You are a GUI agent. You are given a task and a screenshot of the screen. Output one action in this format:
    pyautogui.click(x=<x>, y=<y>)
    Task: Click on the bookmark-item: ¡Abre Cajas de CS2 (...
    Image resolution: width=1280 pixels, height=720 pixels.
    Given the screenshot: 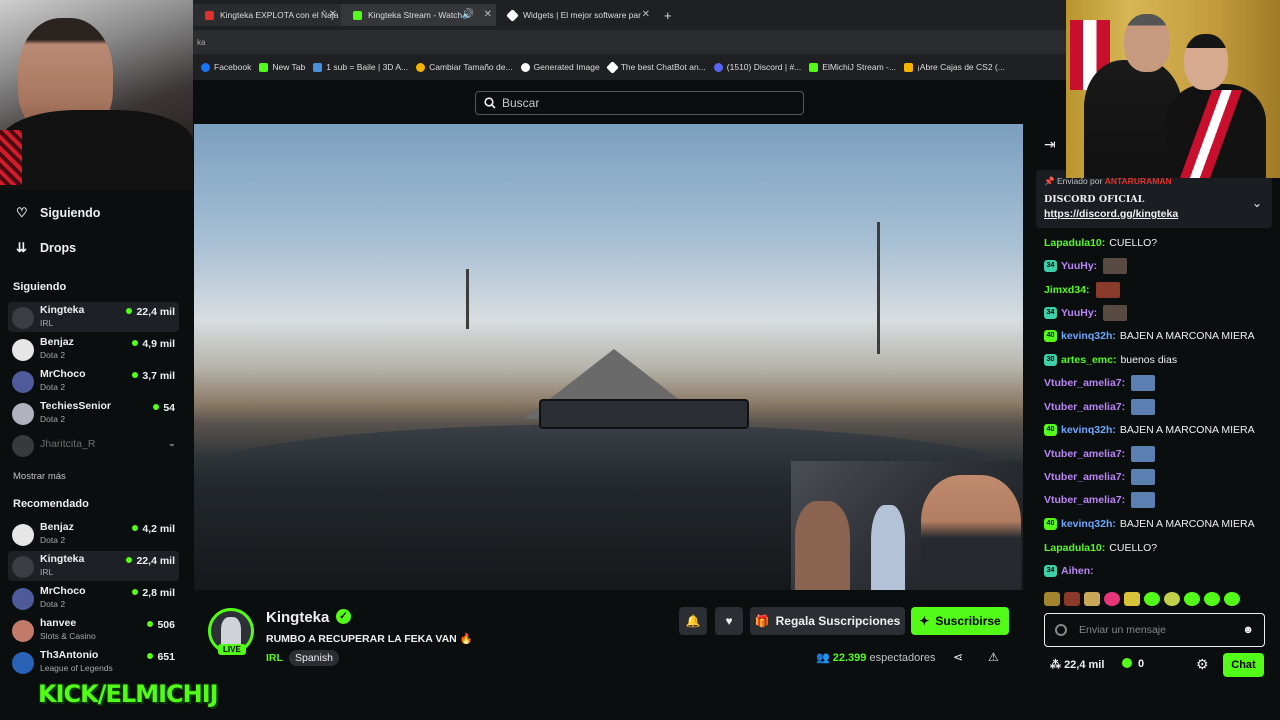 What is the action you would take?
    pyautogui.click(x=954, y=67)
    